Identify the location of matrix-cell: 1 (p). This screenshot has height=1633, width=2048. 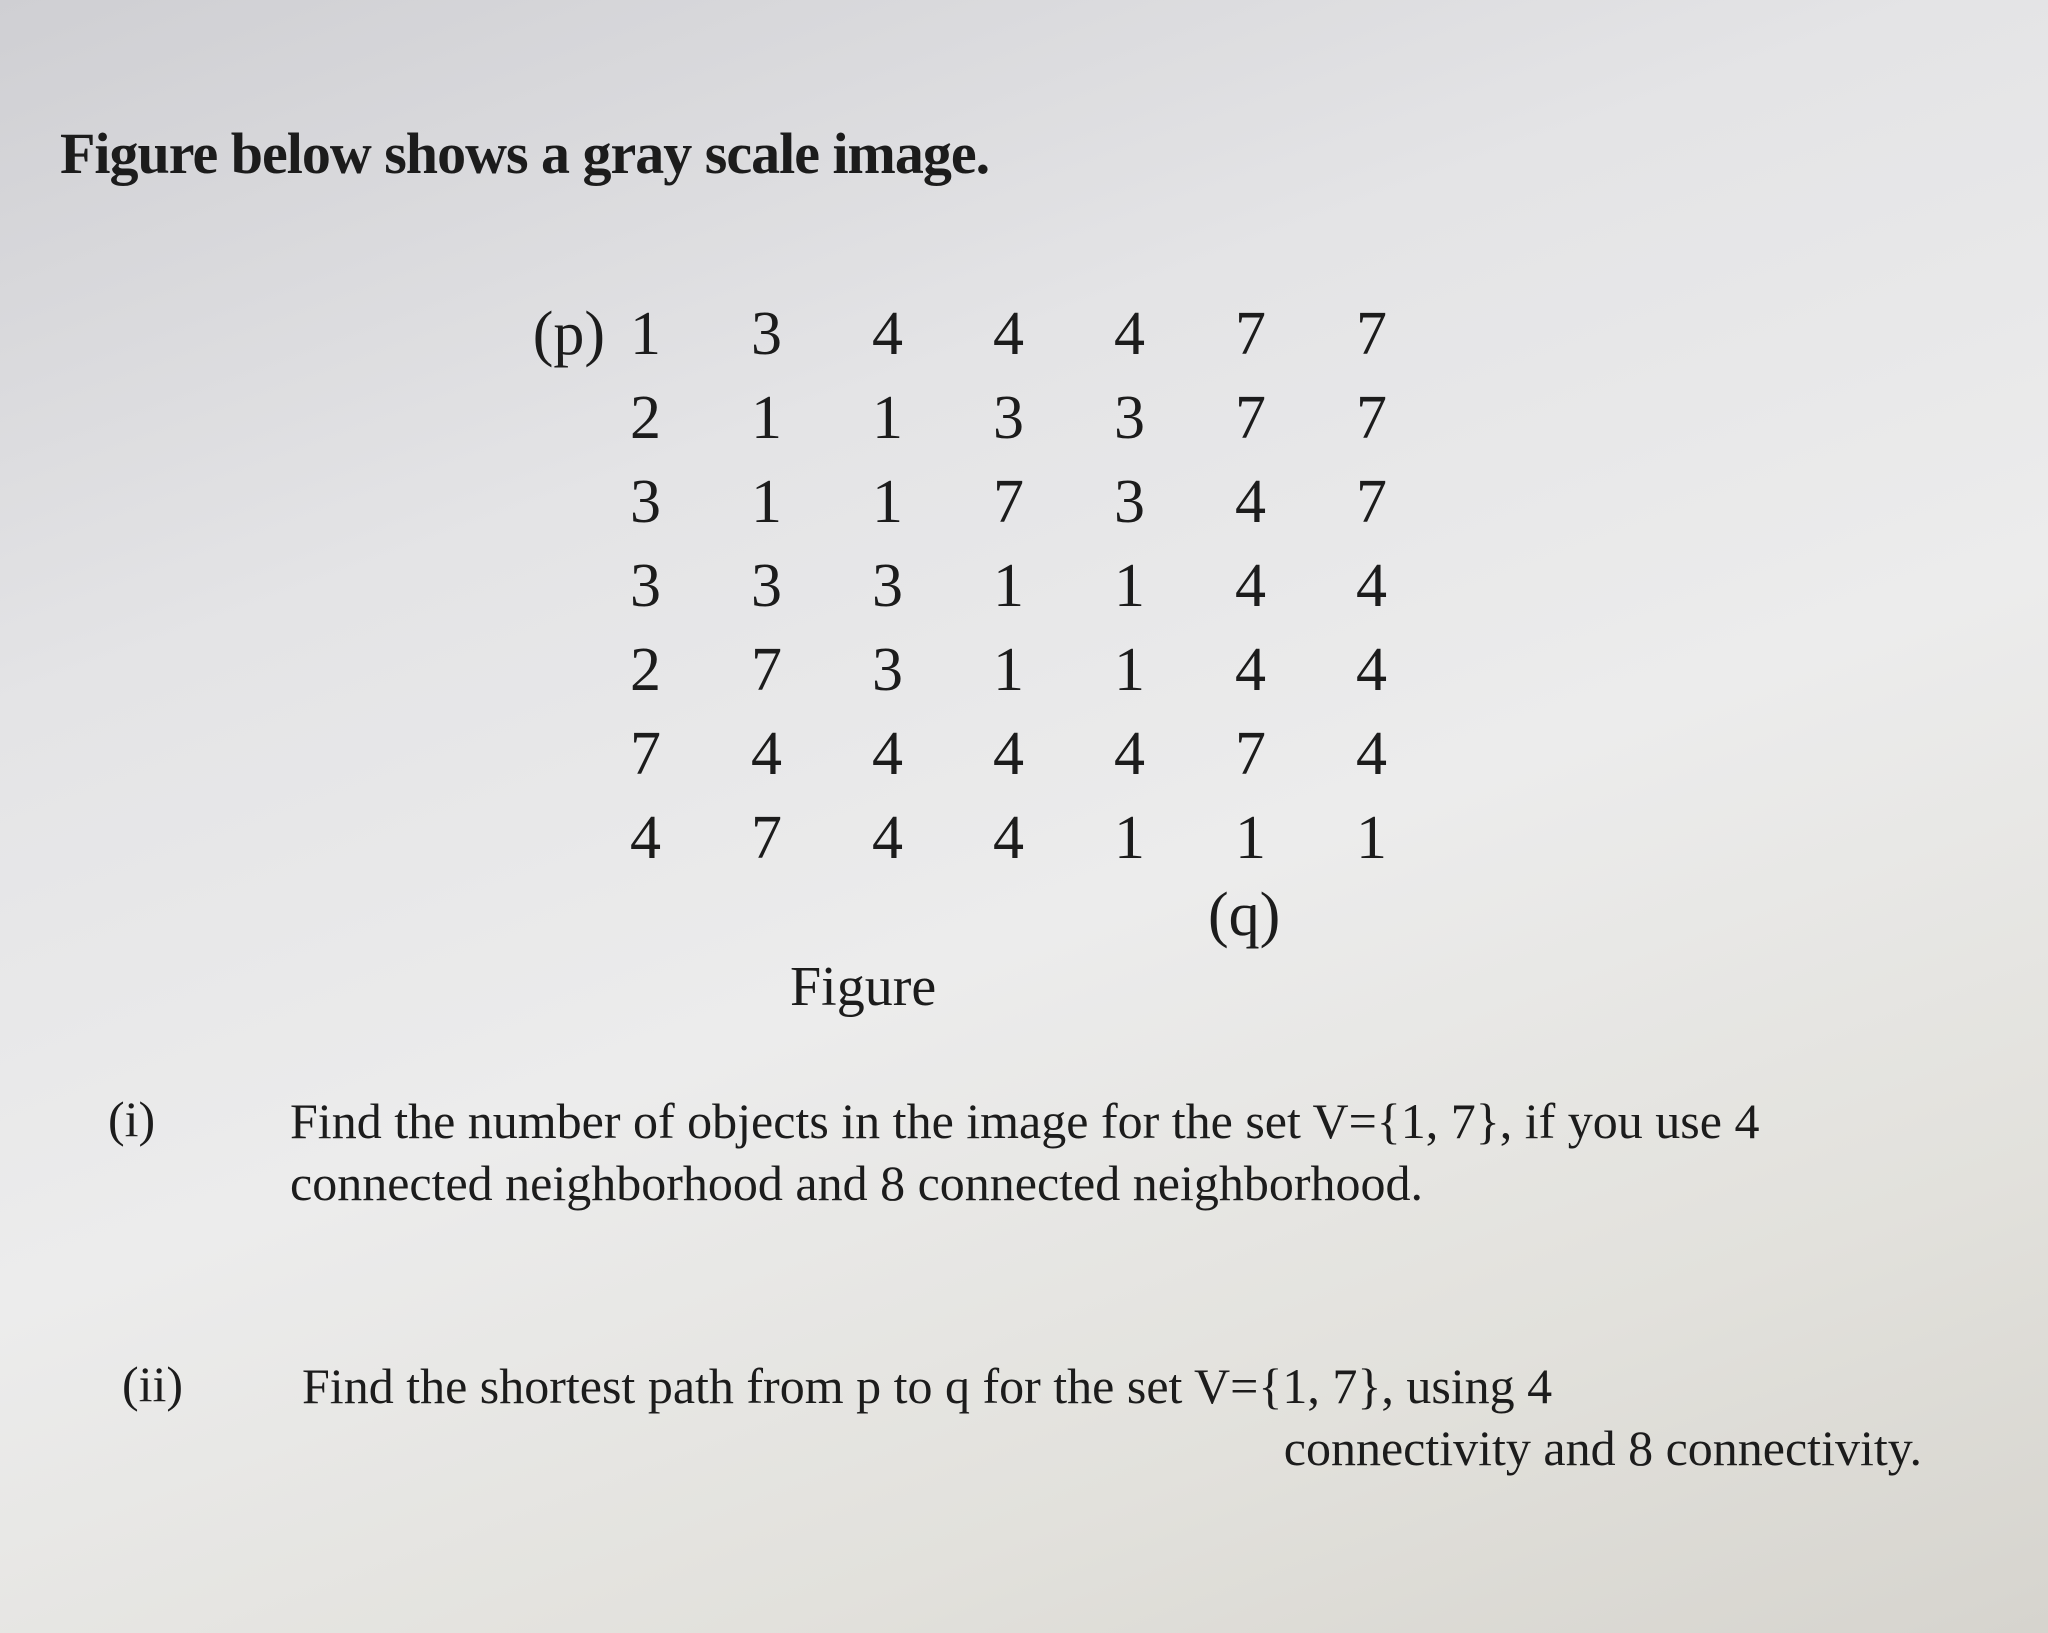
(597, 334).